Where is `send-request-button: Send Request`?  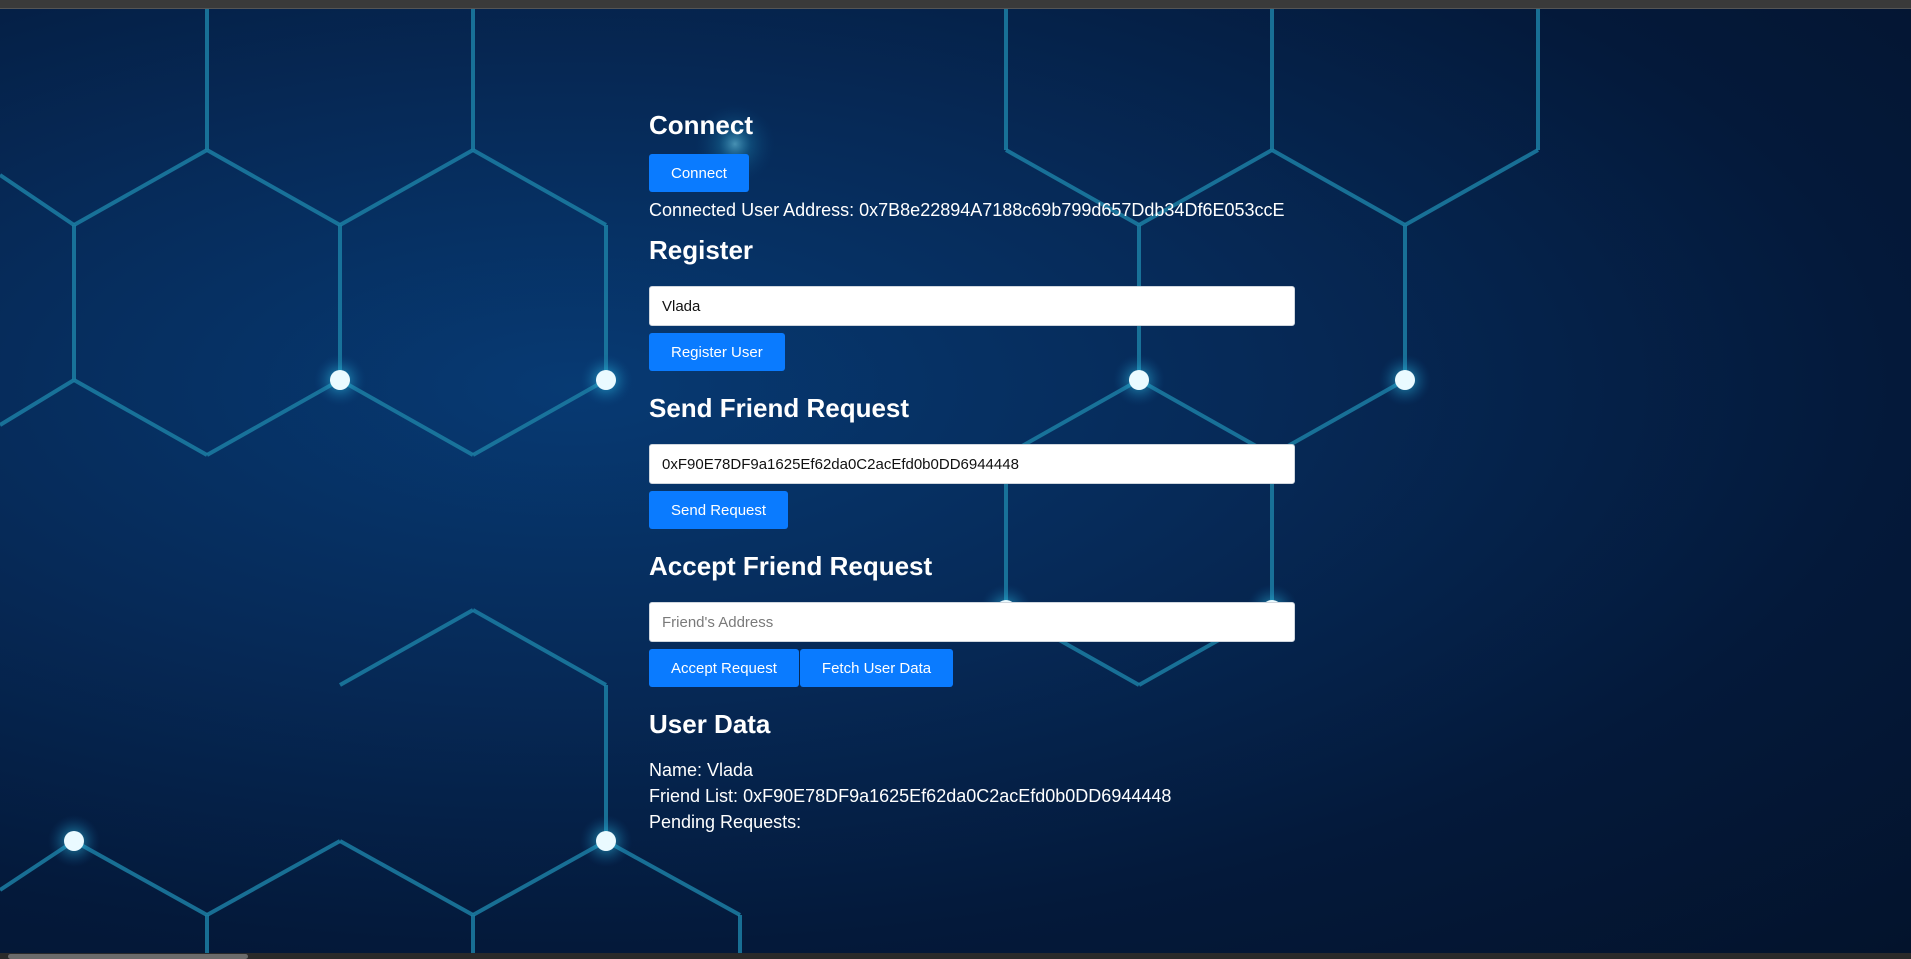
send-request-button: Send Request is located at coordinates (719, 510).